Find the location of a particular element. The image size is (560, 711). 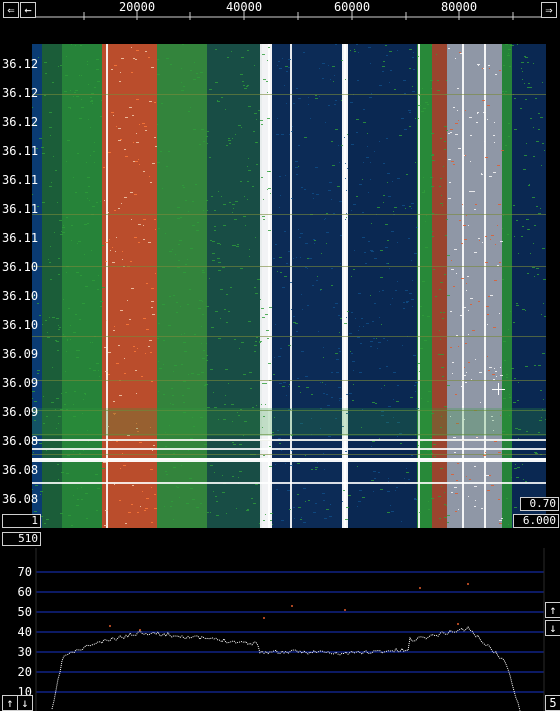

scale-up-button: ↑ is located at coordinates (10, 703).